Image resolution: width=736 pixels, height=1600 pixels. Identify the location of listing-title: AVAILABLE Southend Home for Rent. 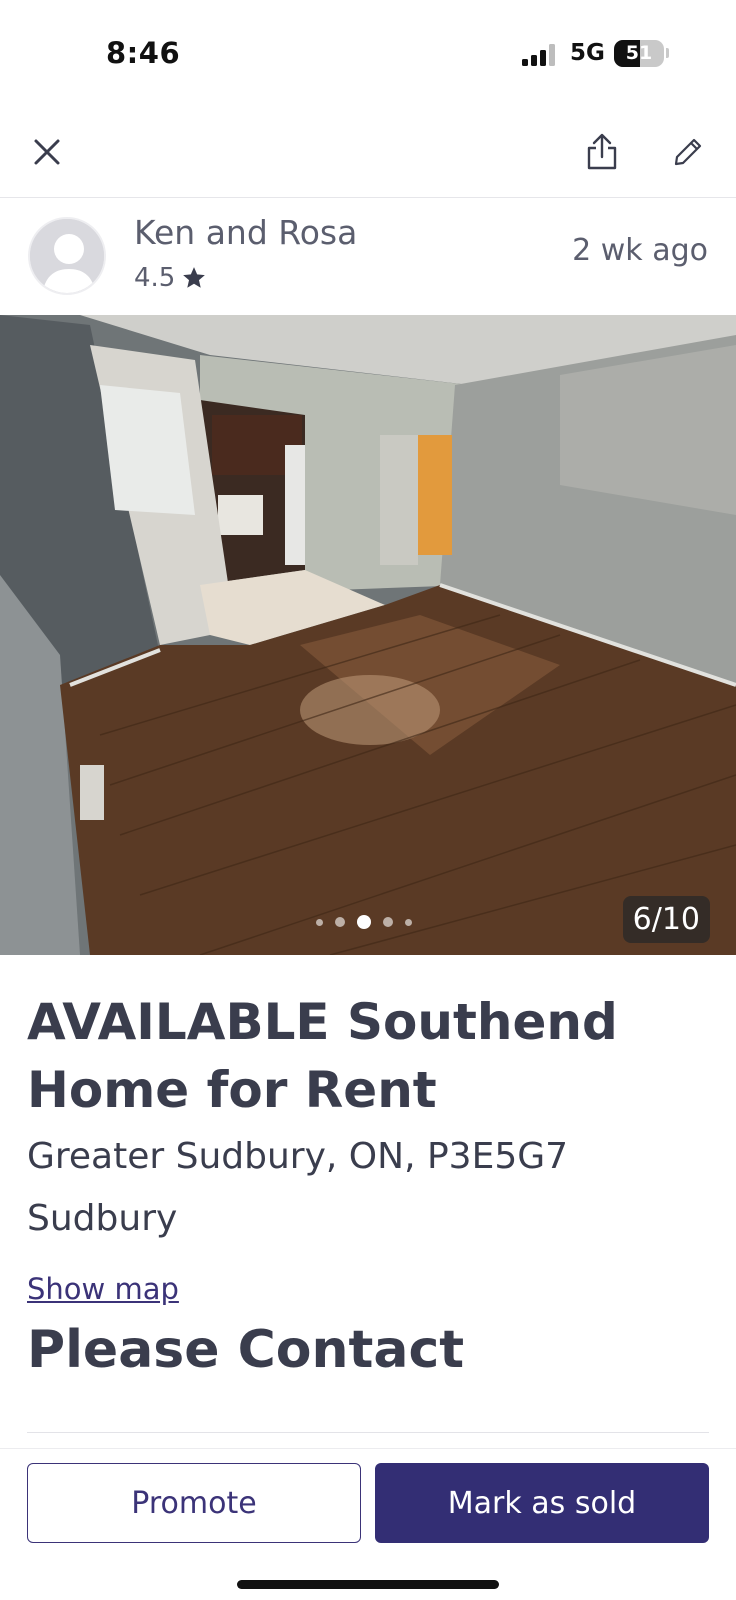
(322, 1056).